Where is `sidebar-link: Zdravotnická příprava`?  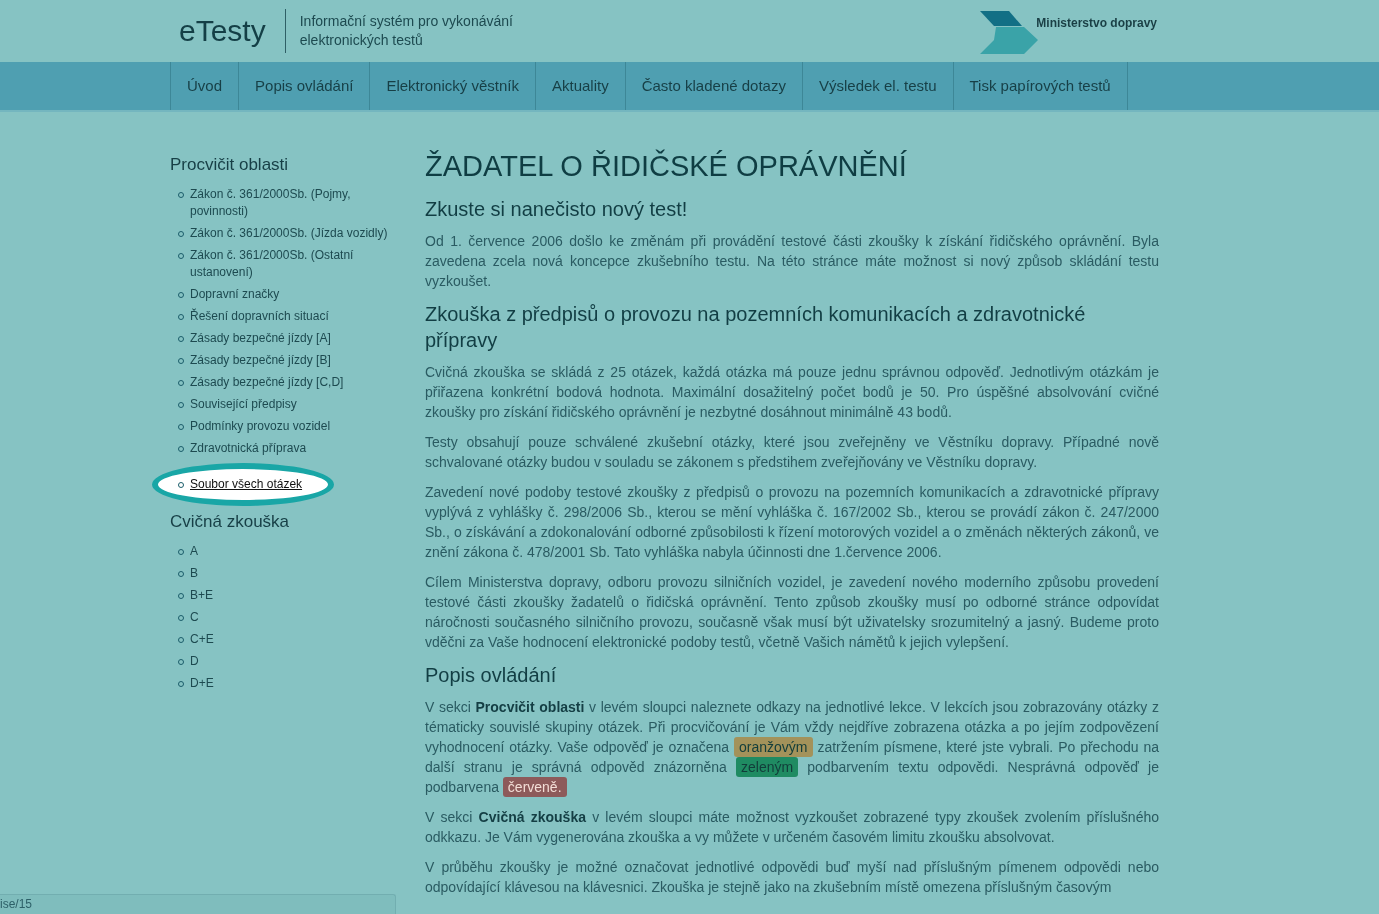 sidebar-link: Zdravotnická příprava is located at coordinates (292, 448).